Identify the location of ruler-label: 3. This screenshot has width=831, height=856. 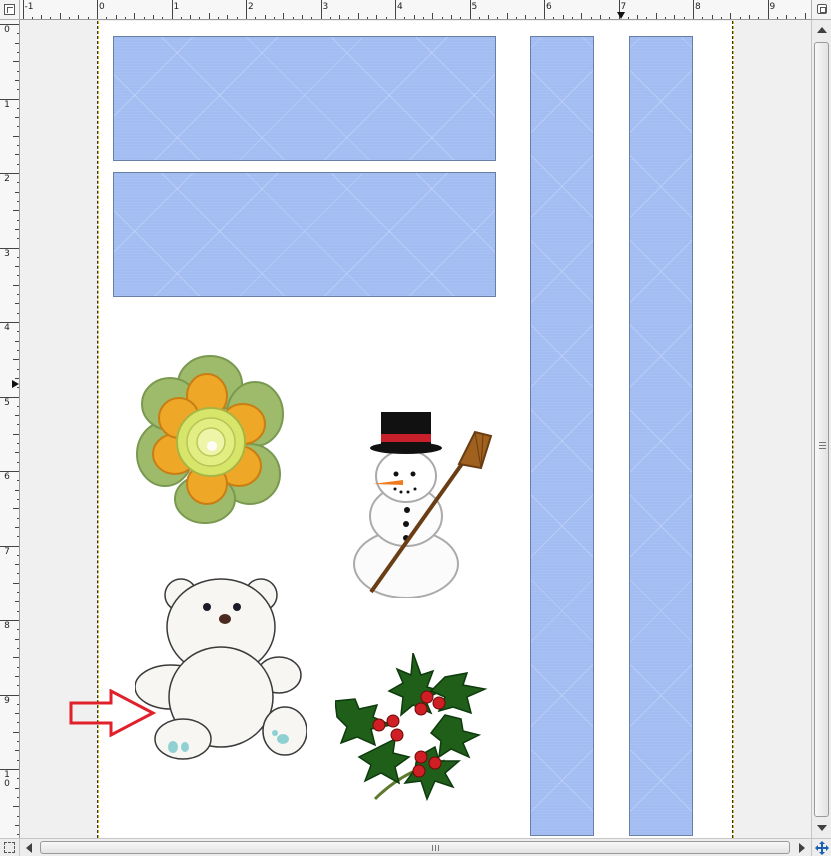
(325, 7).